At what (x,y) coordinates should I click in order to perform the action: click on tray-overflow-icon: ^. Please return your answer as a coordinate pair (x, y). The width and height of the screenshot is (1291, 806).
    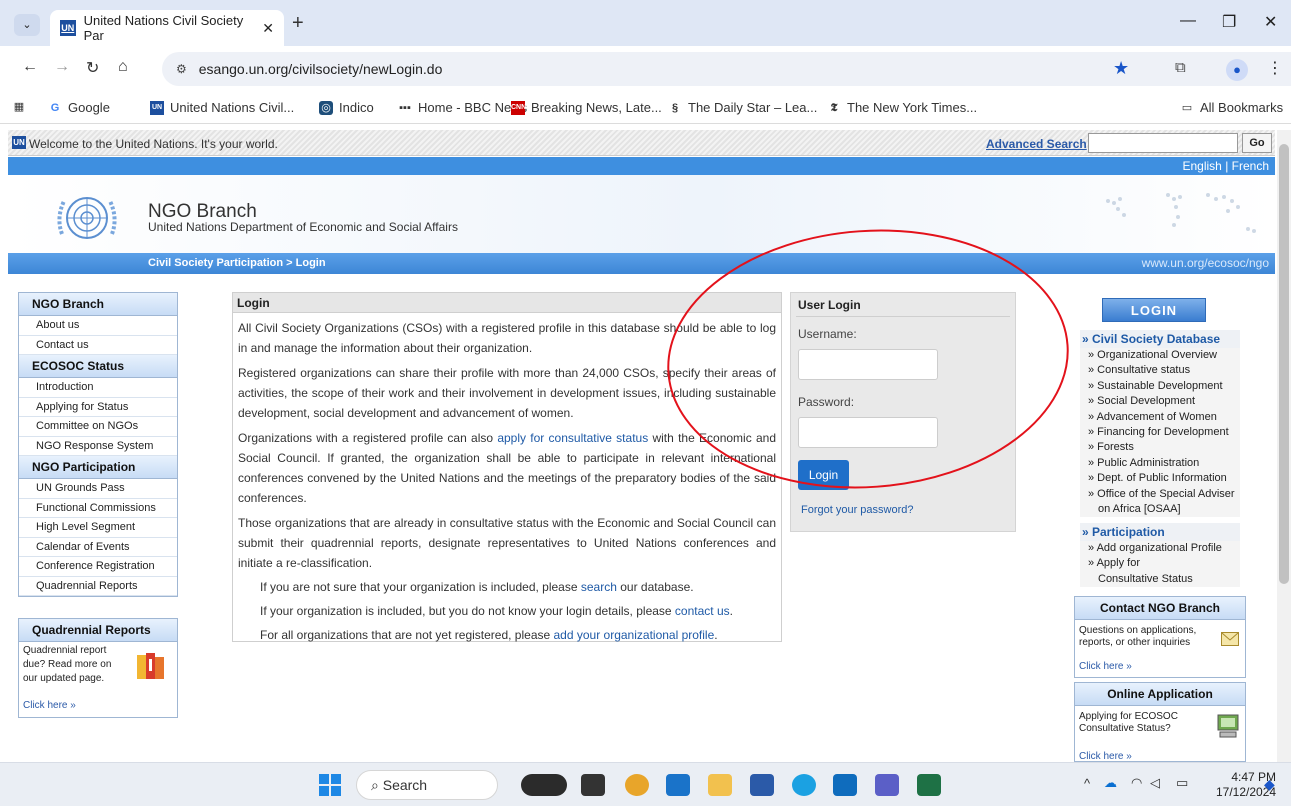
    Looking at the image, I should click on (1087, 783).